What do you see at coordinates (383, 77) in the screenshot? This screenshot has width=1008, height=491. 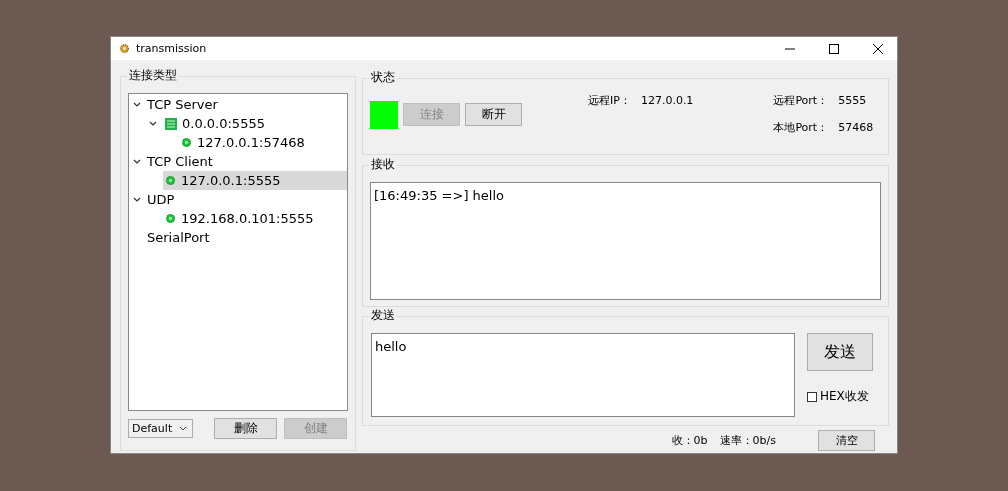 I see `panel-title: 状态` at bounding box center [383, 77].